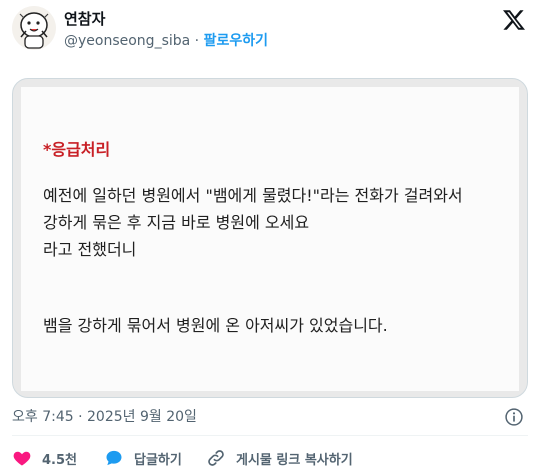 This screenshot has width=538, height=475. Describe the element at coordinates (270, 435) in the screenshot. I see `divider` at that location.